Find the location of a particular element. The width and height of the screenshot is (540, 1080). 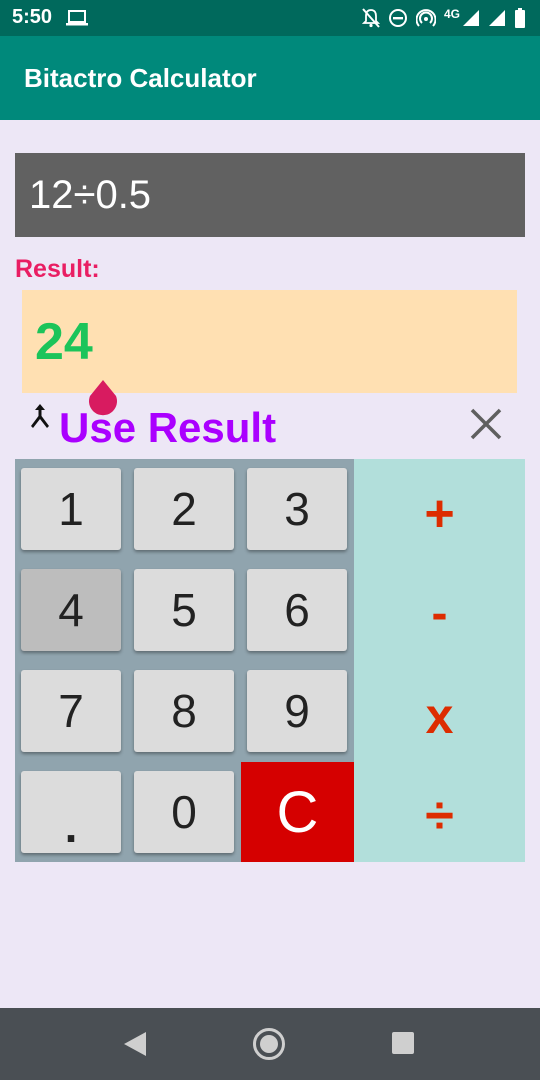

network-type: 4G is located at coordinates (451, 14).